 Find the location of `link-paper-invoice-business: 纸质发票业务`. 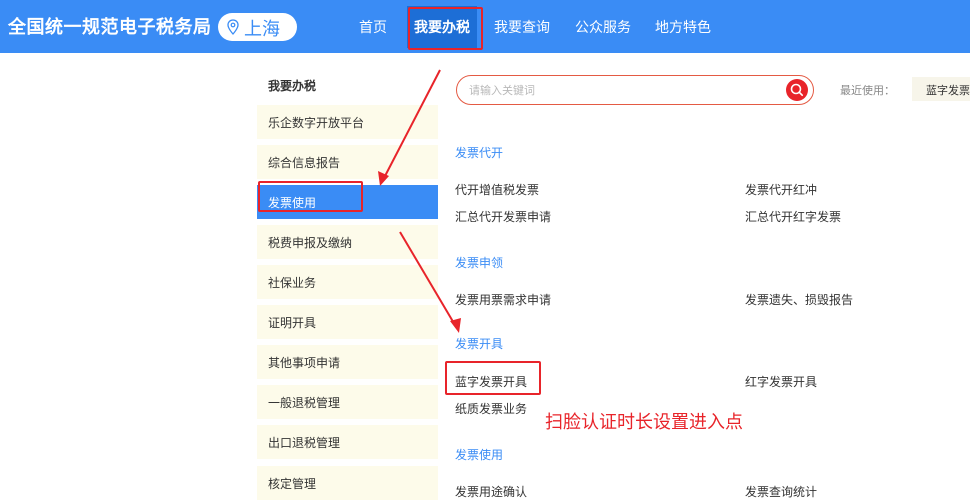

link-paper-invoice-business: 纸质发票业务 is located at coordinates (491, 408).